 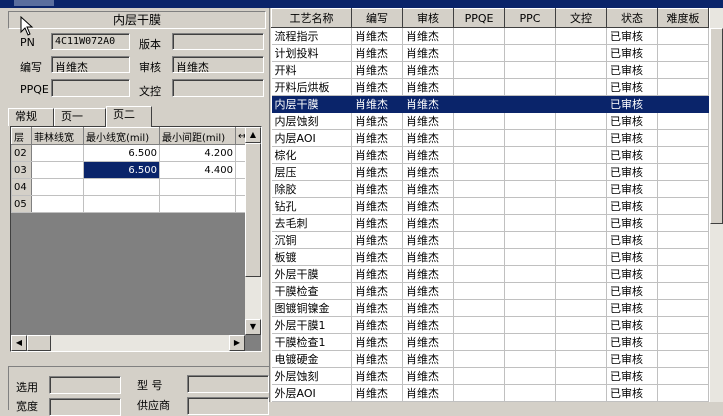 I want to click on process-name-cell: 电镀硬金, so click(x=311, y=359).